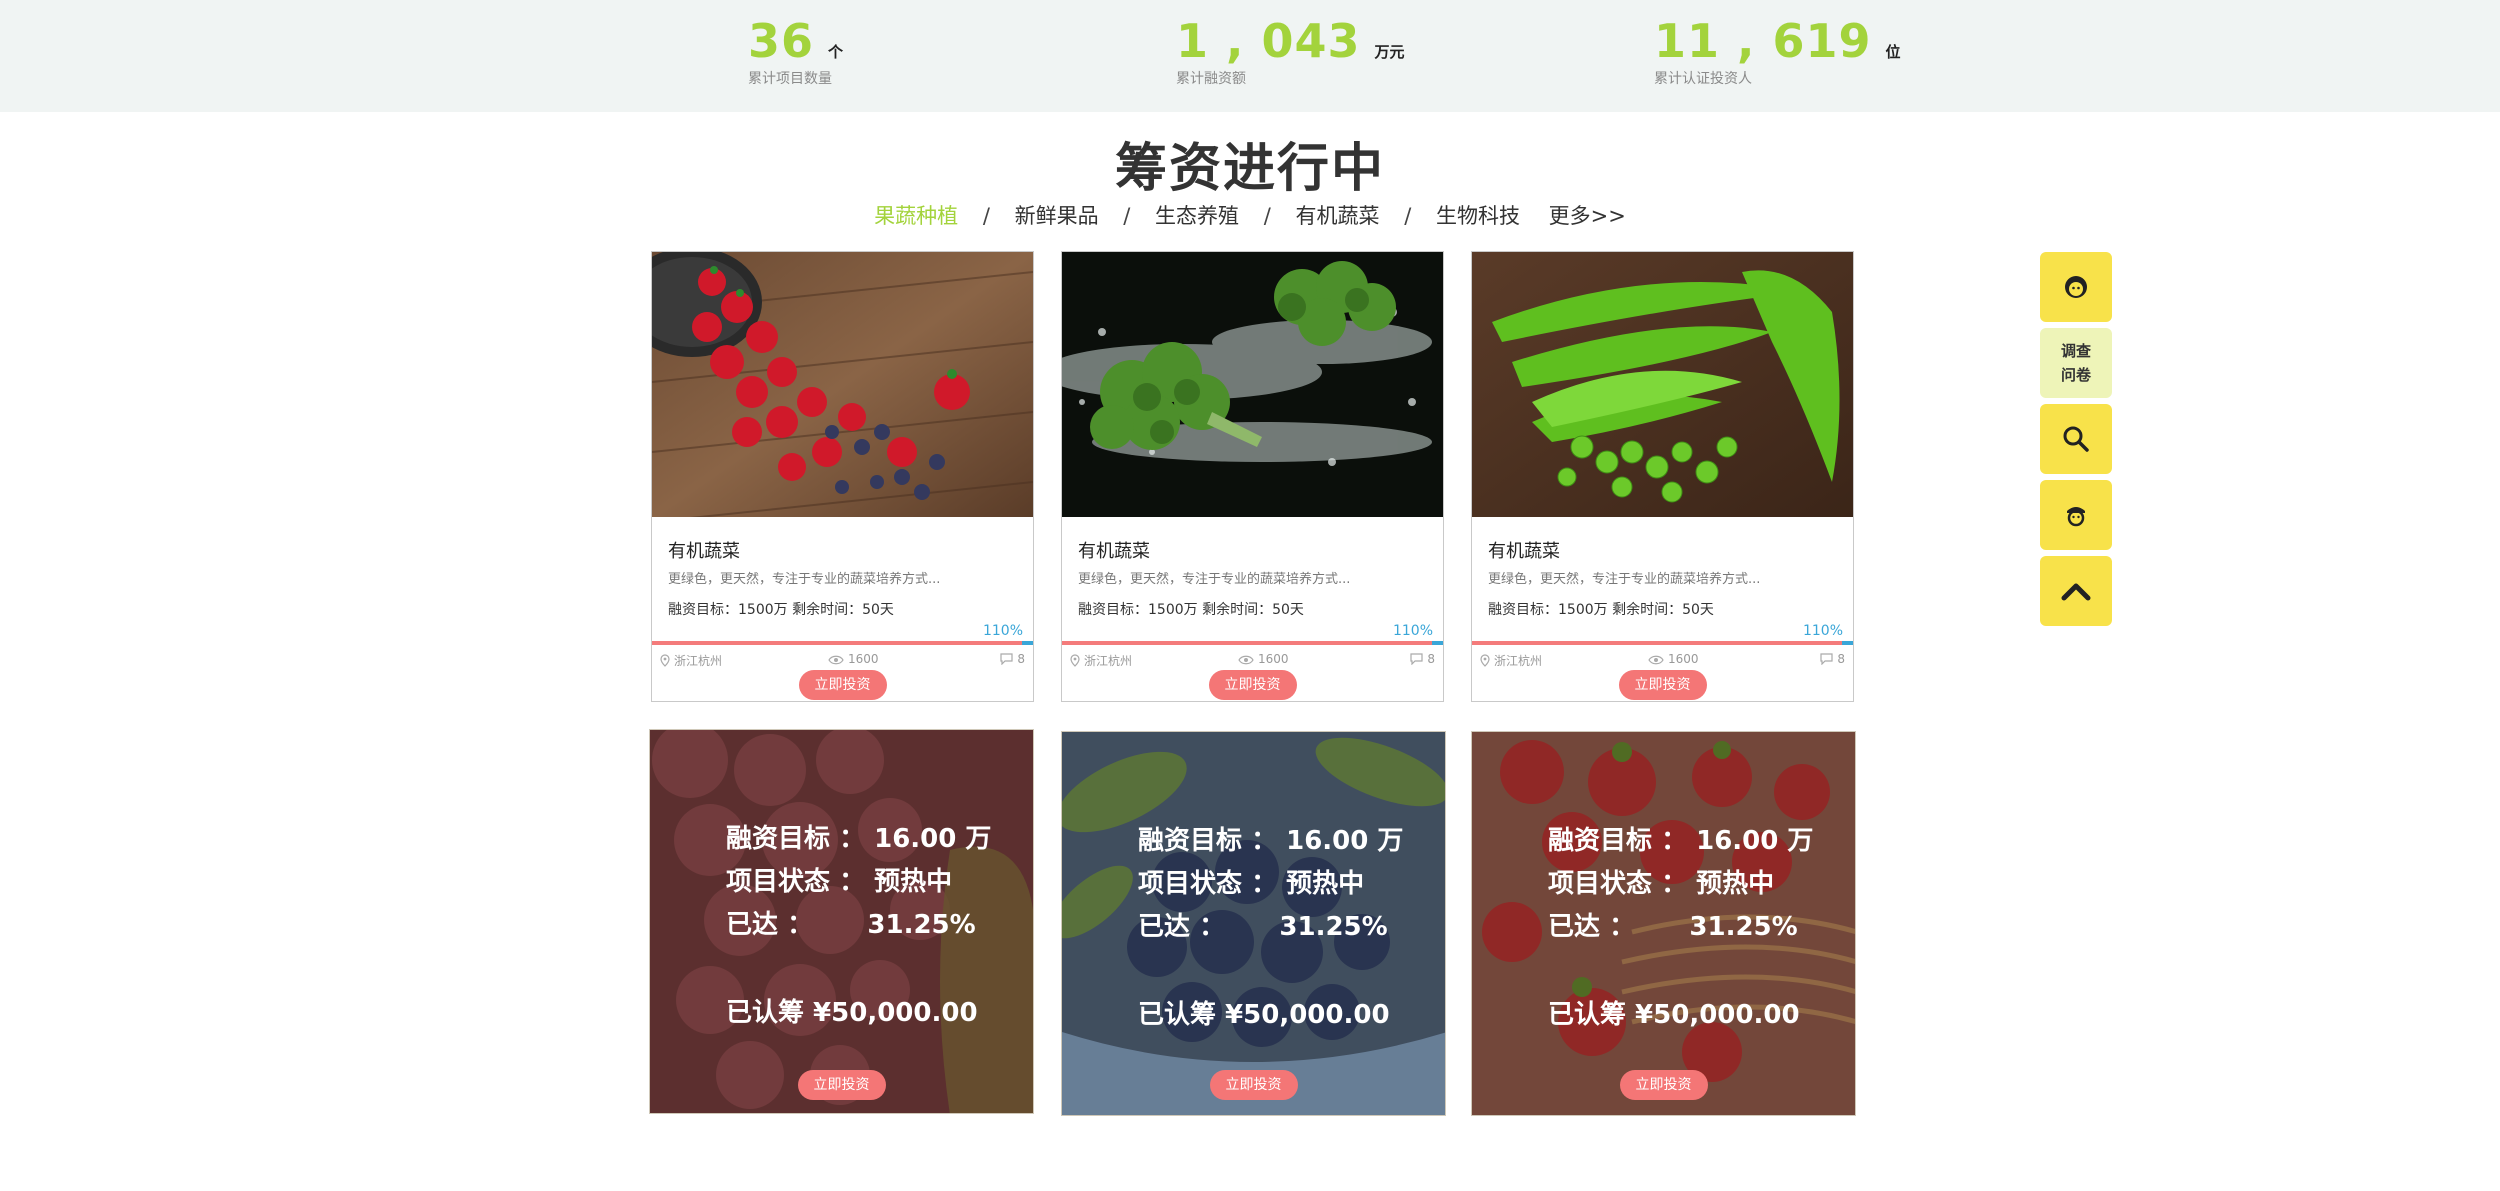 The height and width of the screenshot is (1191, 2500). I want to click on category-more-link: 更多>>, so click(1587, 215).